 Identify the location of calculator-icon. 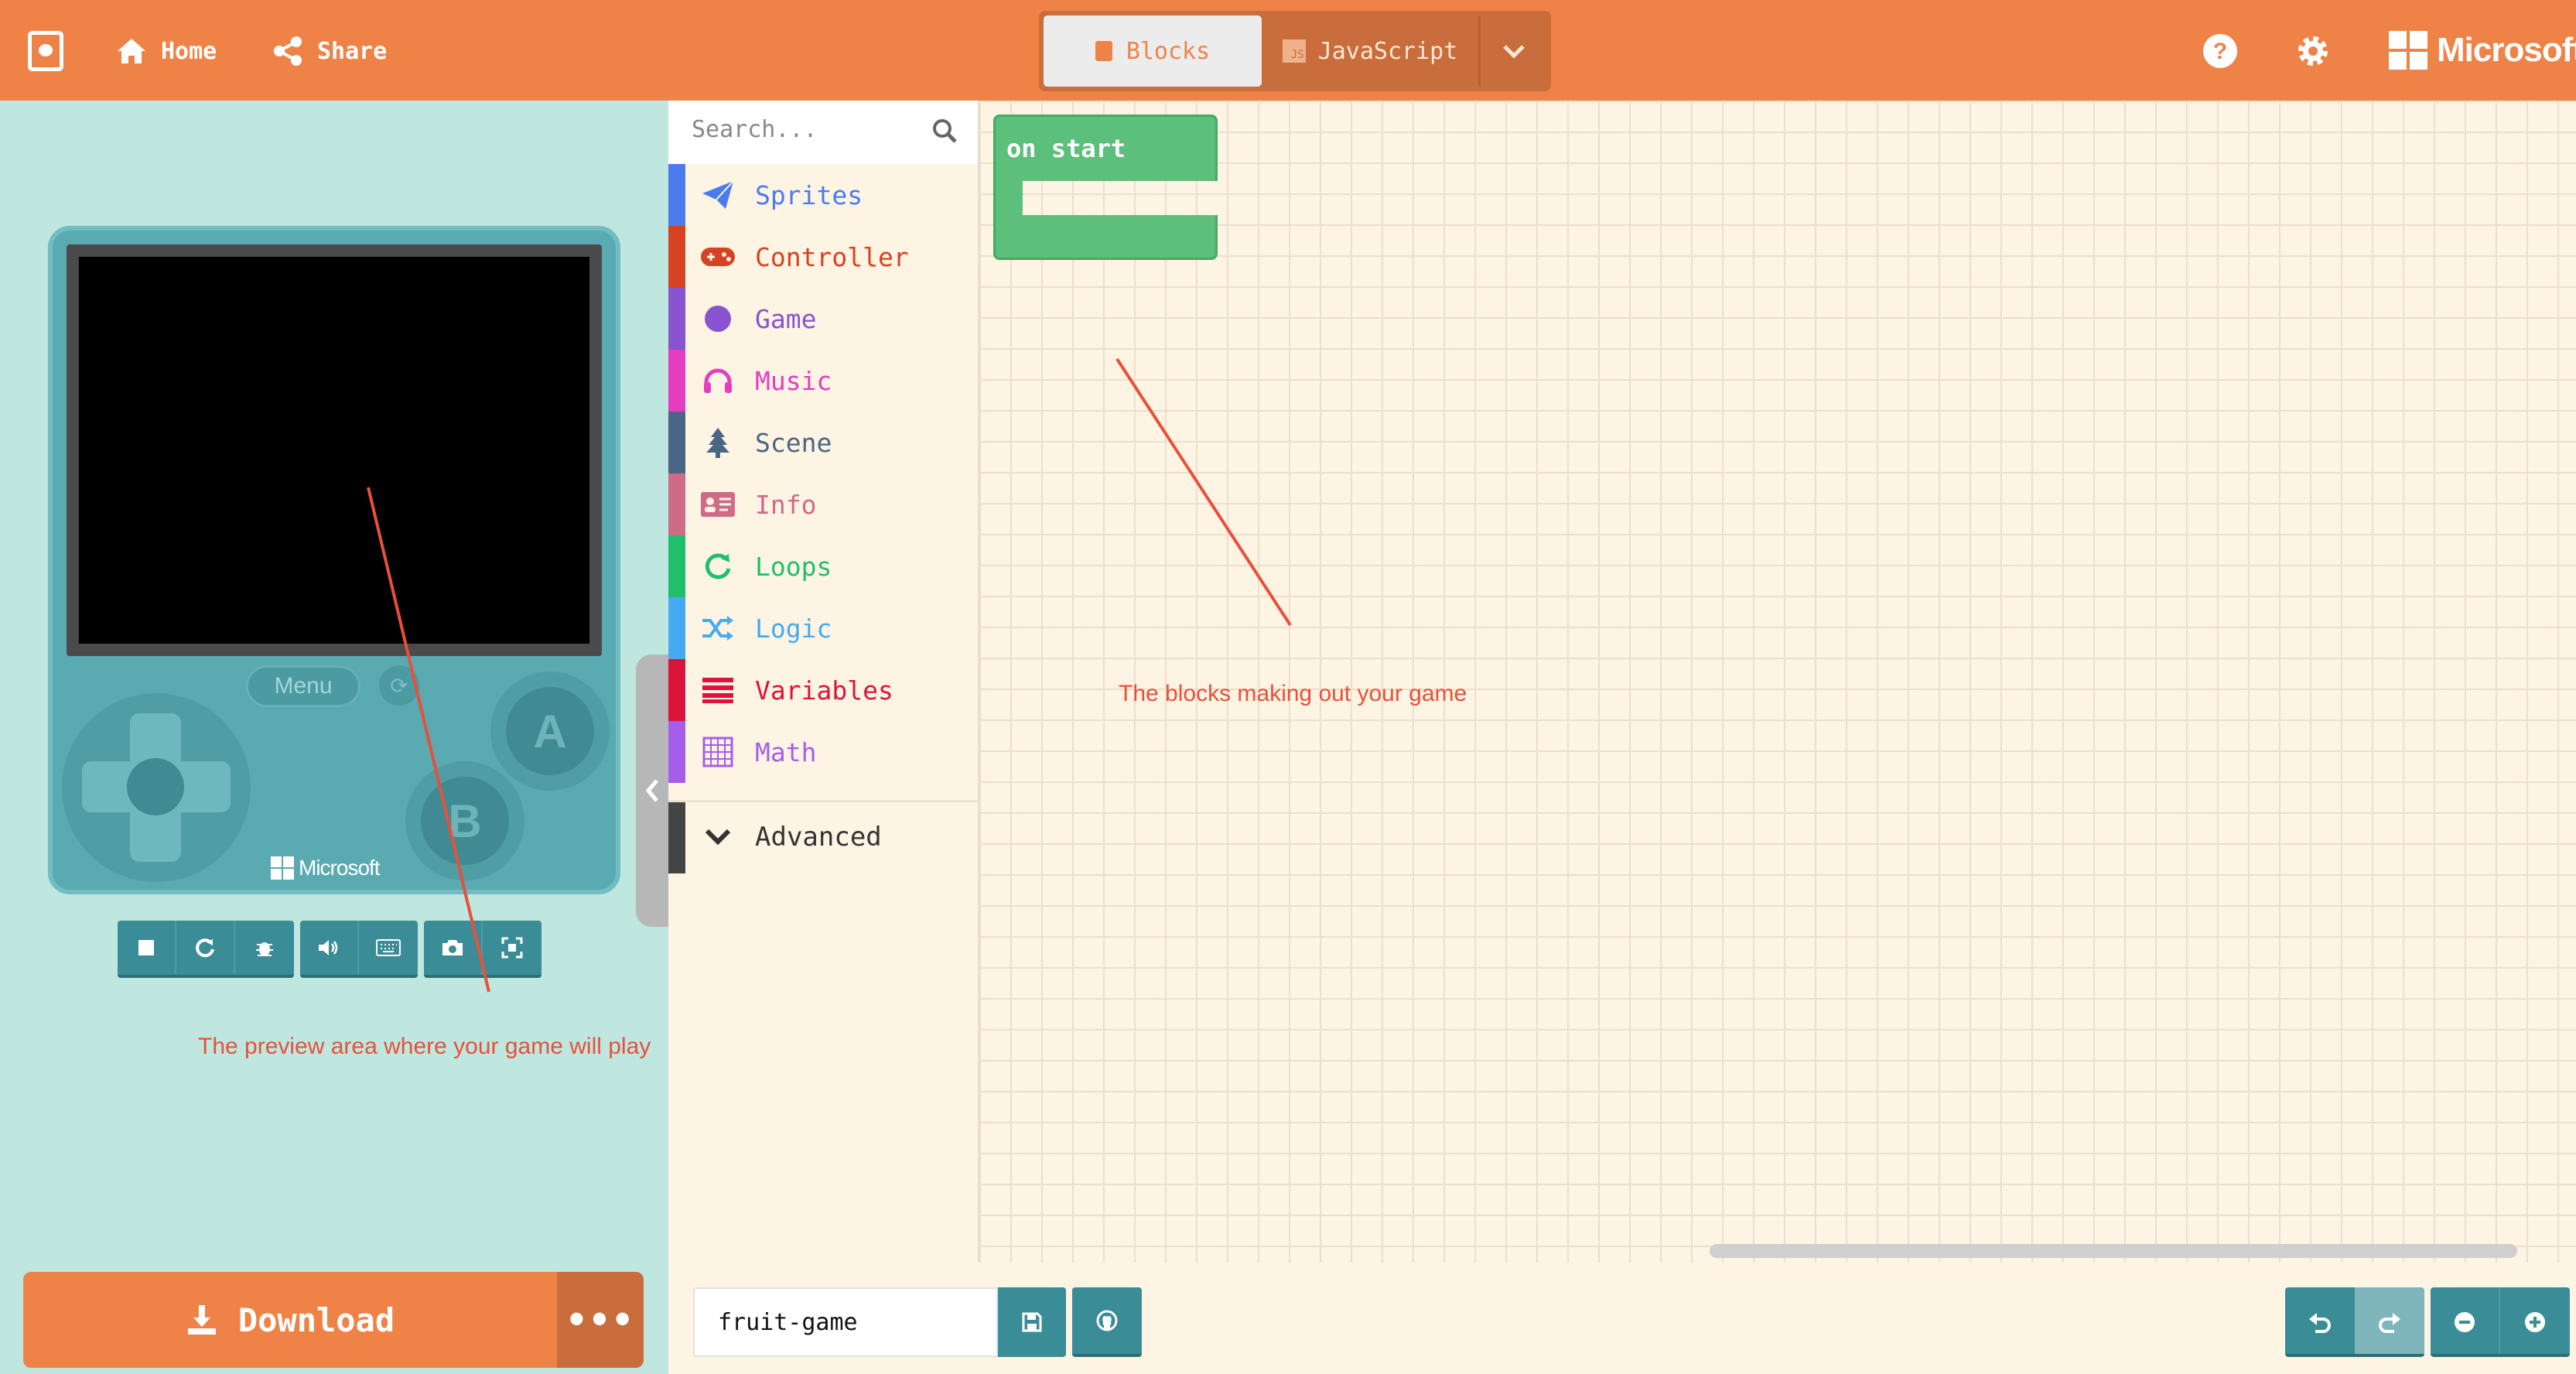
(717, 752).